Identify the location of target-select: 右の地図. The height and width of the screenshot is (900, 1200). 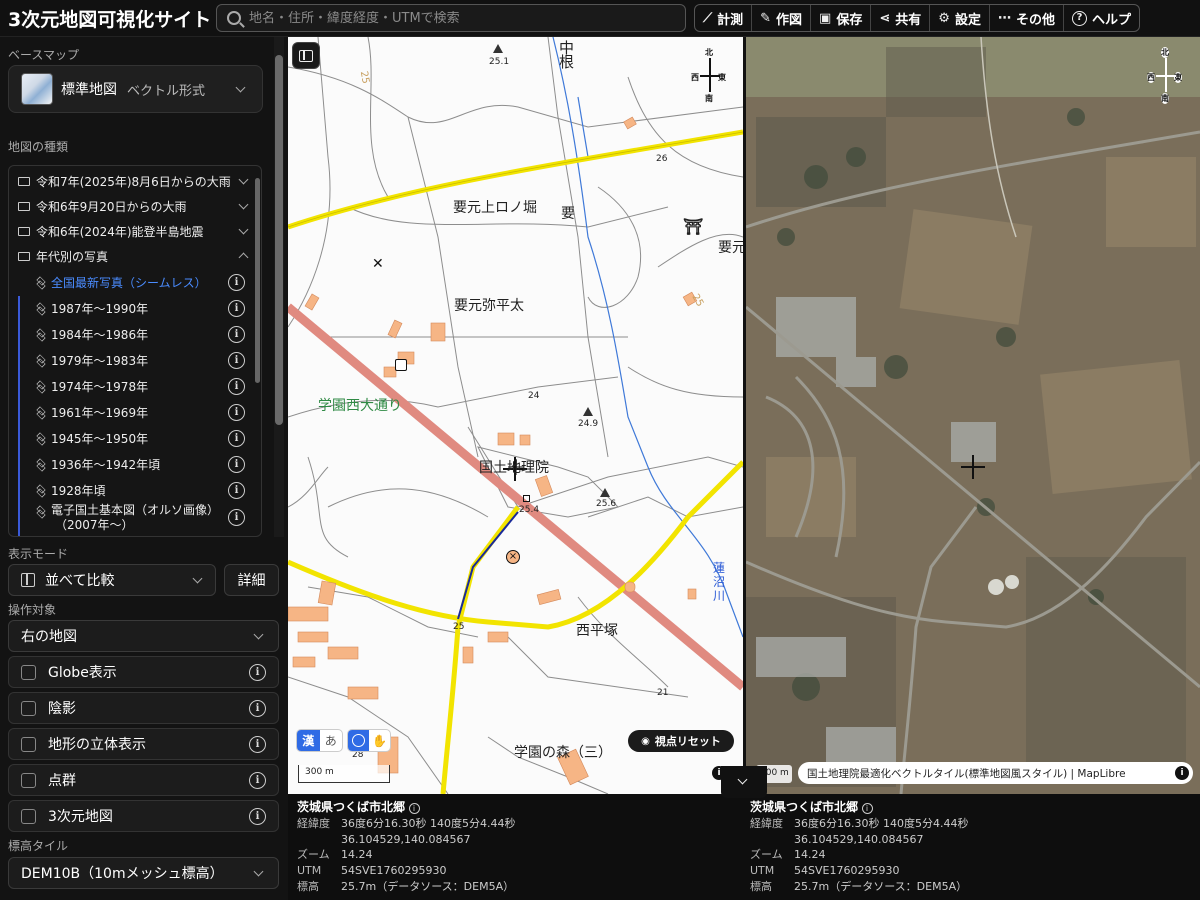
(143, 636).